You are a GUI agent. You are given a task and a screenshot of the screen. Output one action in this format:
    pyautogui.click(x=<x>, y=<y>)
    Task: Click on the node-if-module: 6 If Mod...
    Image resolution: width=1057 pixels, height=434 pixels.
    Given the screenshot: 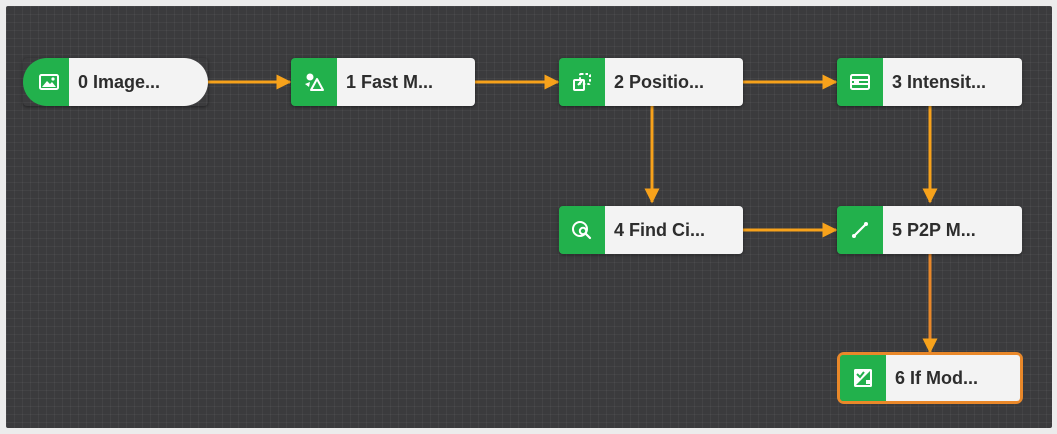 What is the action you would take?
    pyautogui.click(x=930, y=378)
    